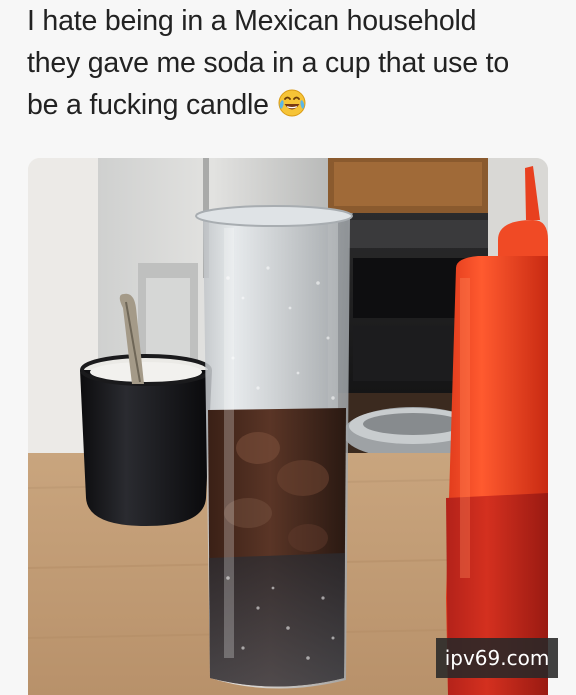  I want to click on face-with-tears-of-joy-icon, so click(292, 109).